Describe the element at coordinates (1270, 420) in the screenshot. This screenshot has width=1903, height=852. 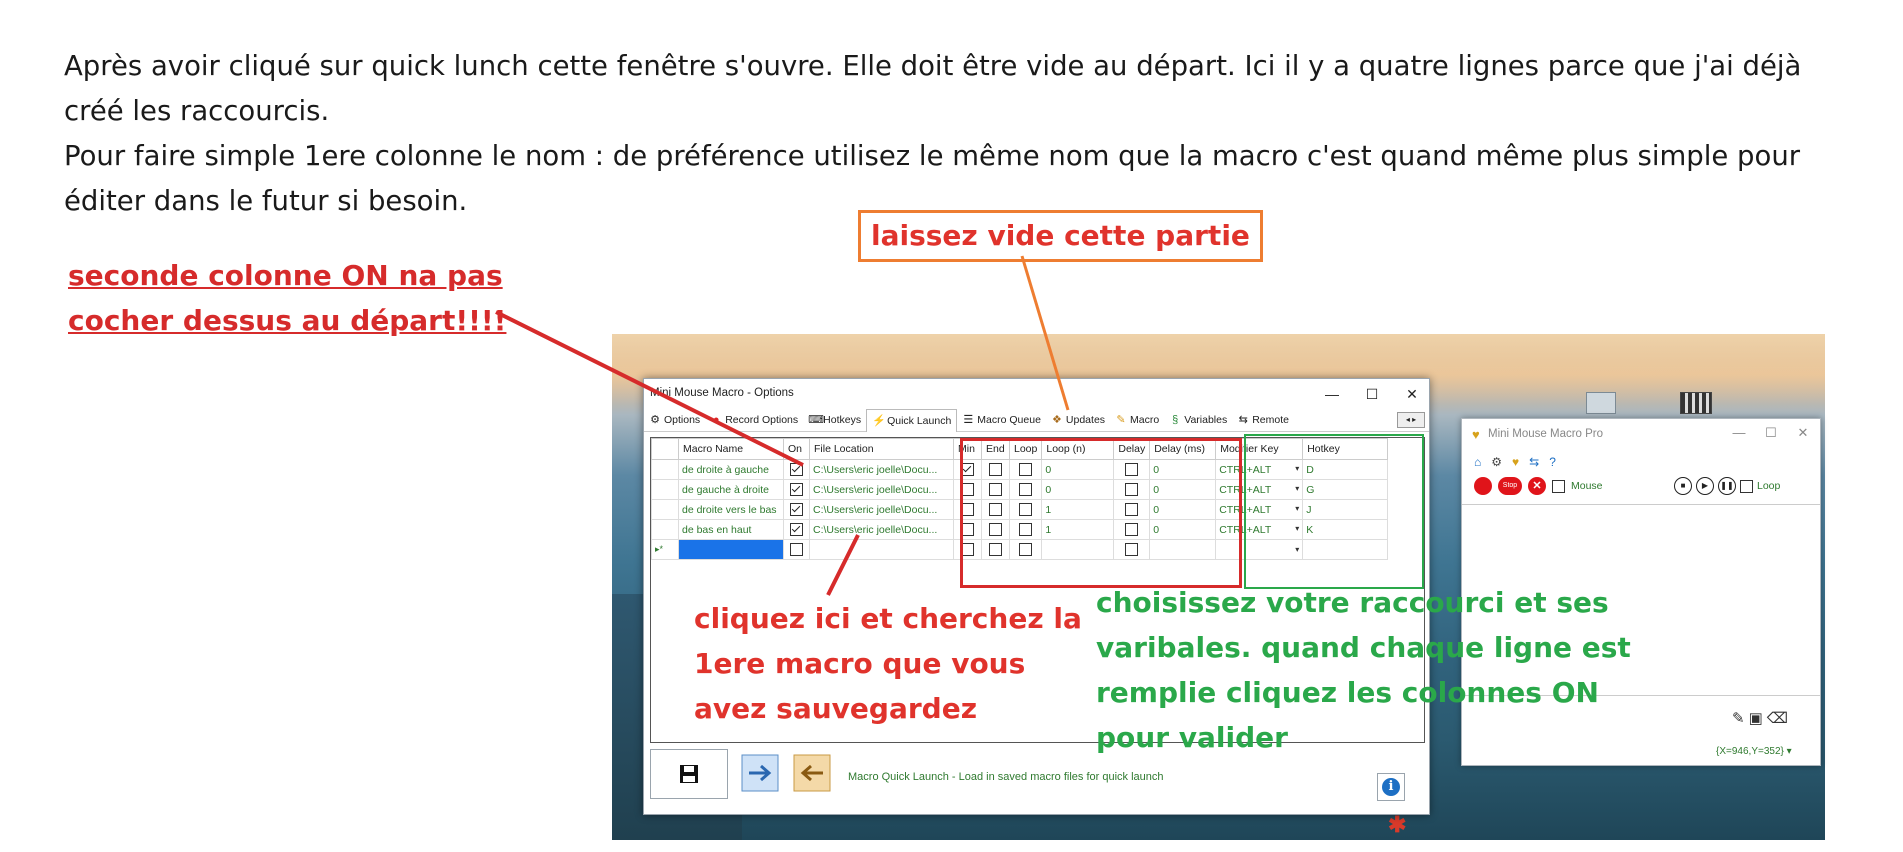
I see `tab-remote-label: Remote` at that location.